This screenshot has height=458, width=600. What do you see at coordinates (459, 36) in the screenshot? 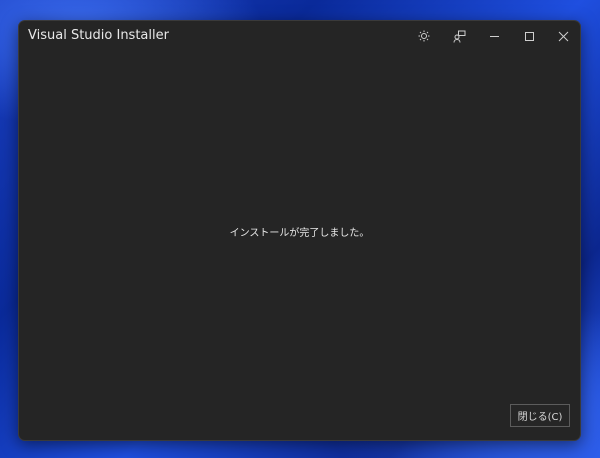
I see `feedback-icon` at bounding box center [459, 36].